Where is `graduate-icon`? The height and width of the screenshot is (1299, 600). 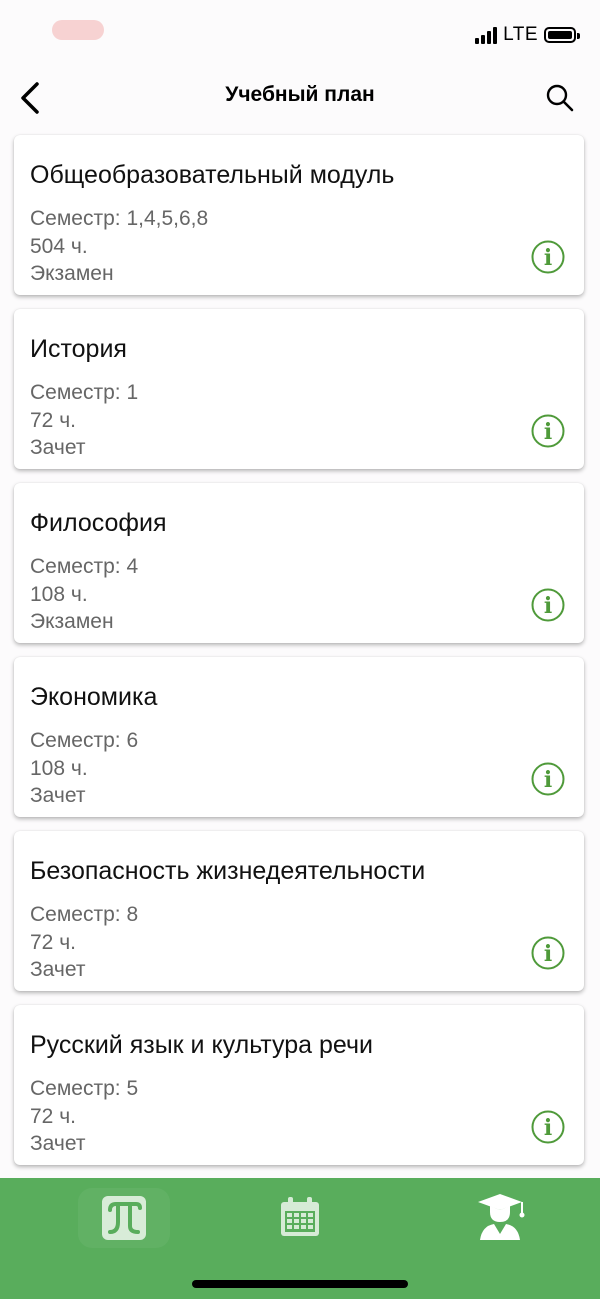 graduate-icon is located at coordinates (501, 1217).